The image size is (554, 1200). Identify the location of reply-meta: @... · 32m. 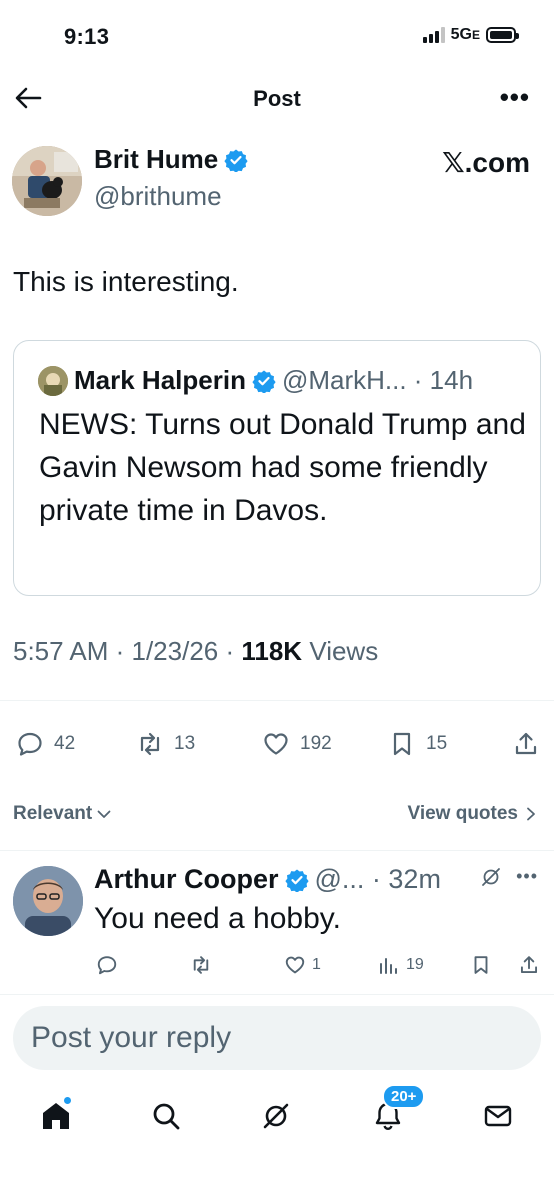
(377, 879).